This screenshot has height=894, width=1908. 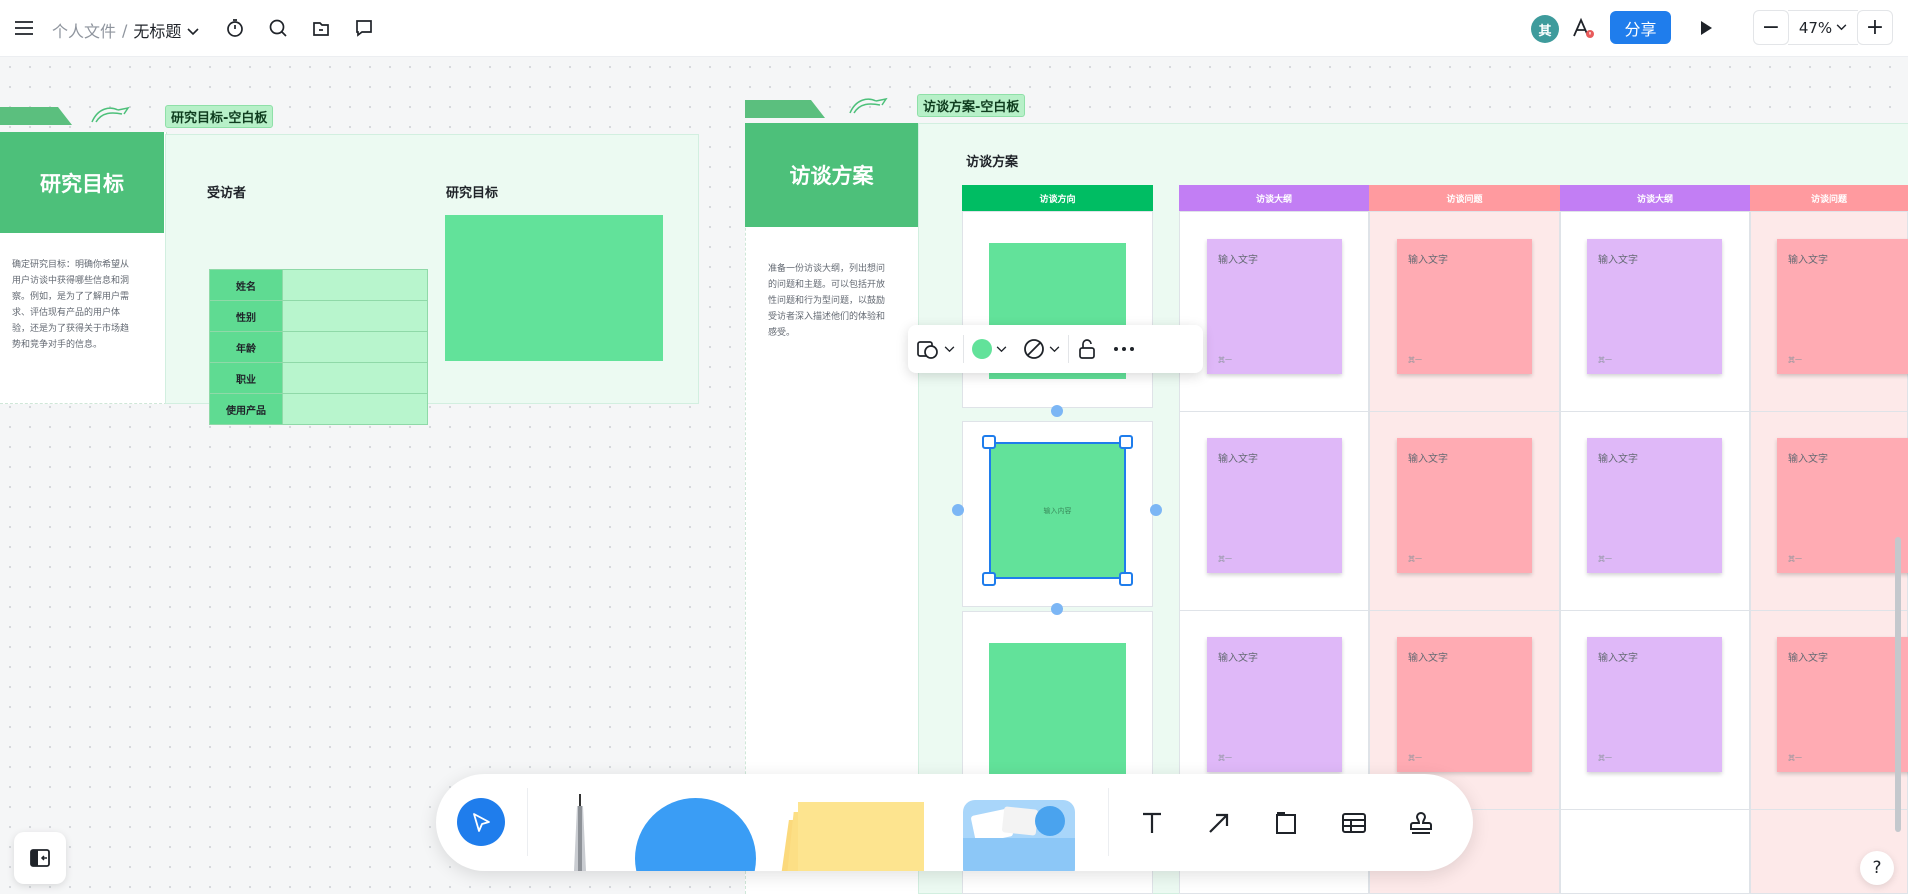 I want to click on table-row: 姓名, so click(x=318, y=285).